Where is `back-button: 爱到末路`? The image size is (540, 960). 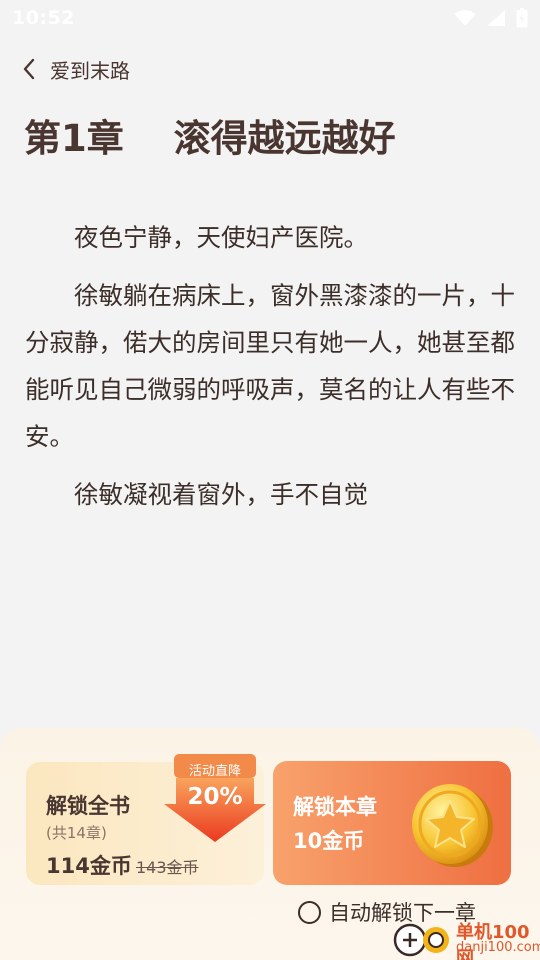 back-button: 爱到末路 is located at coordinates (76, 69).